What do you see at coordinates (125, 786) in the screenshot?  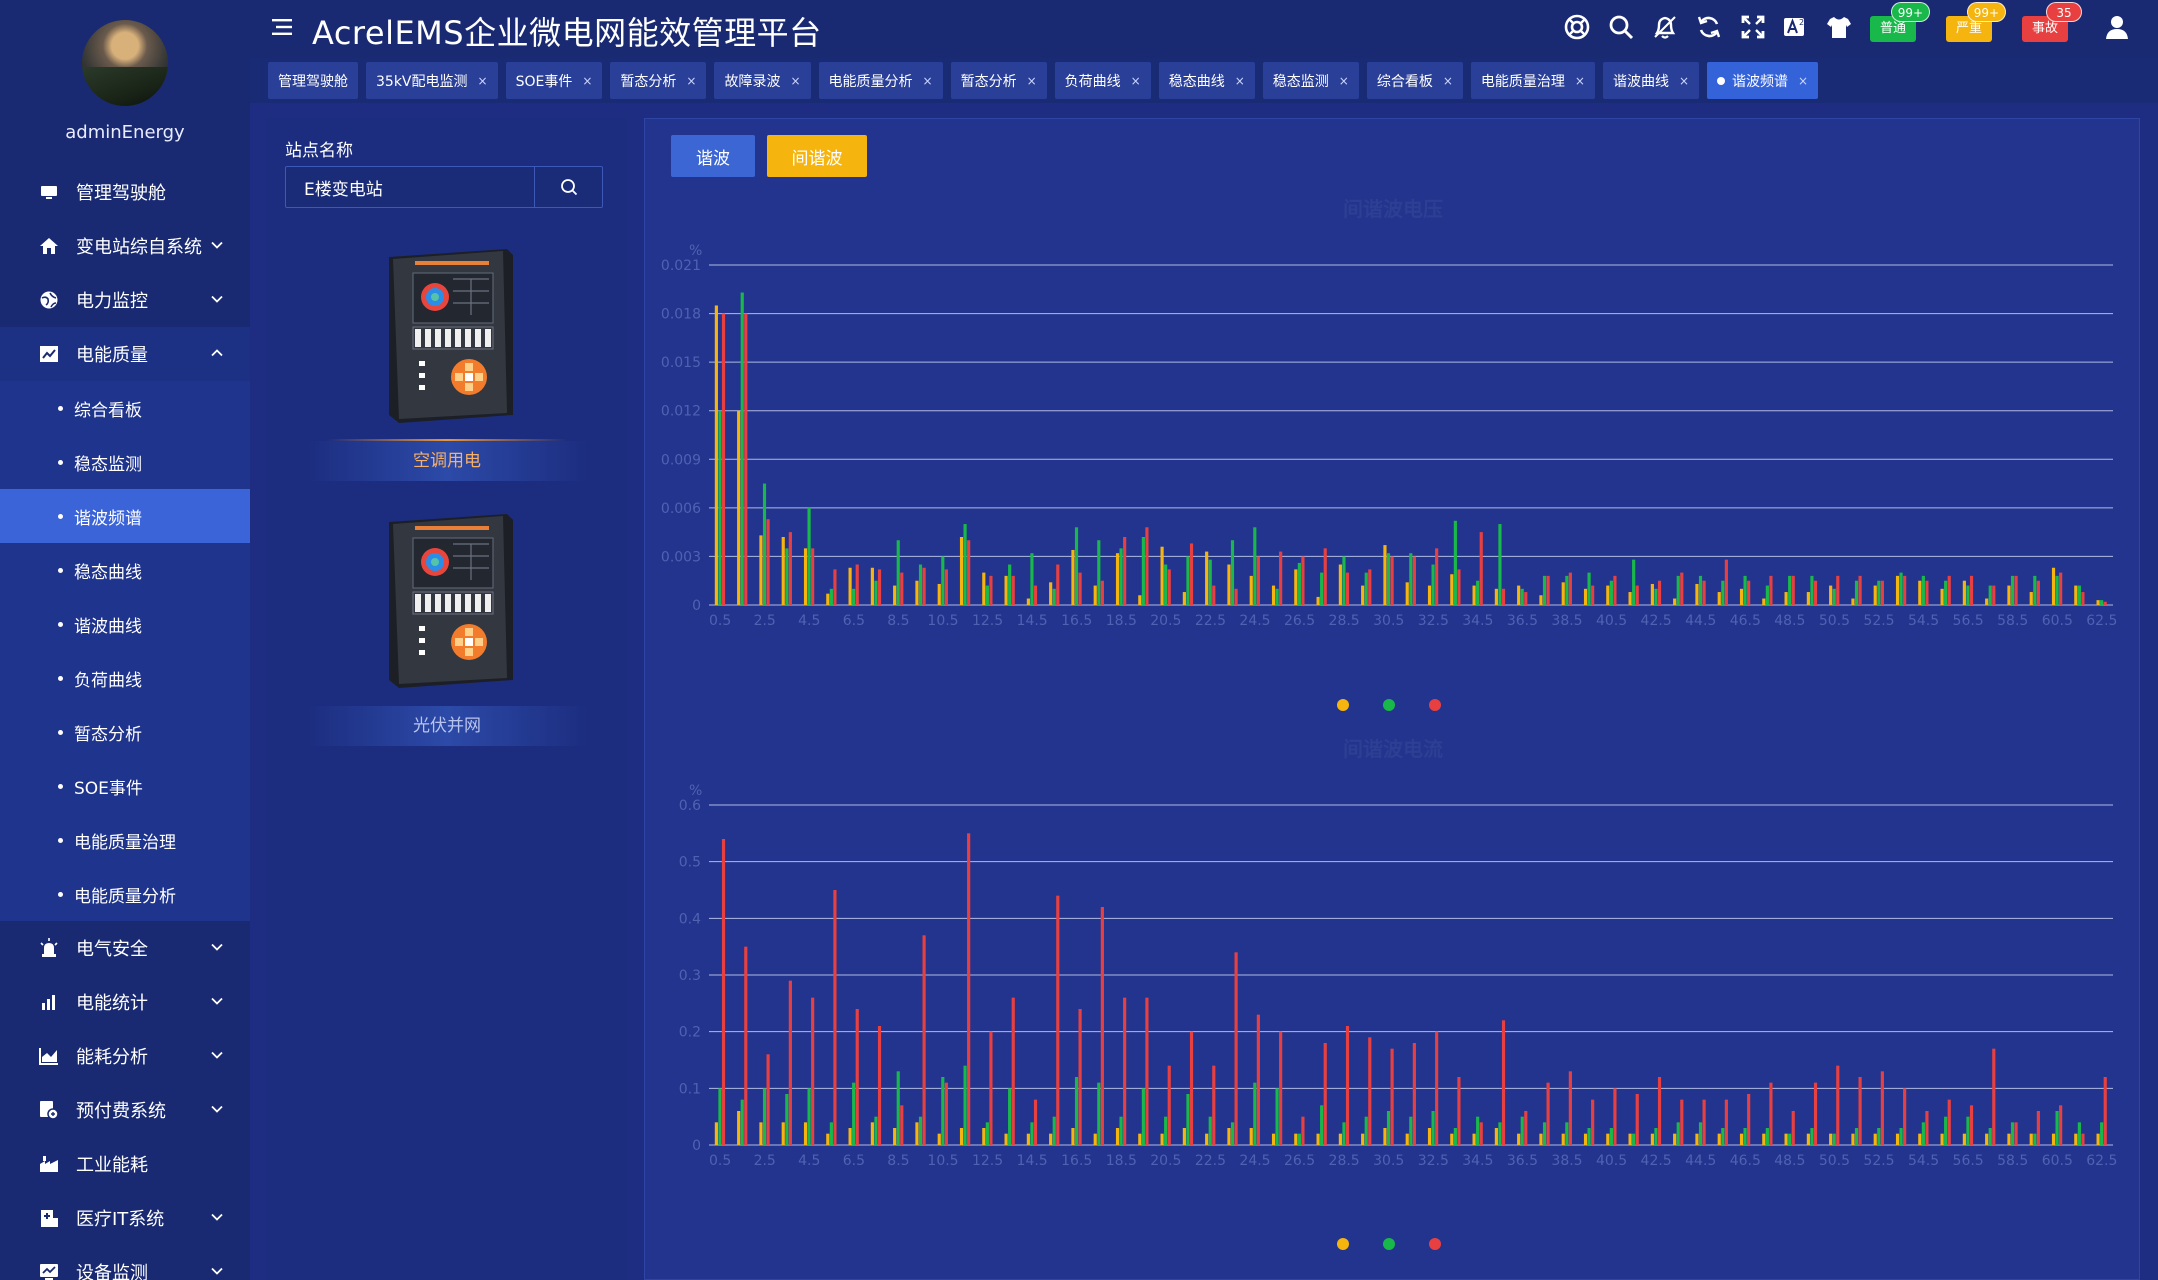 I see `sidebar-subitem: SOE事件` at bounding box center [125, 786].